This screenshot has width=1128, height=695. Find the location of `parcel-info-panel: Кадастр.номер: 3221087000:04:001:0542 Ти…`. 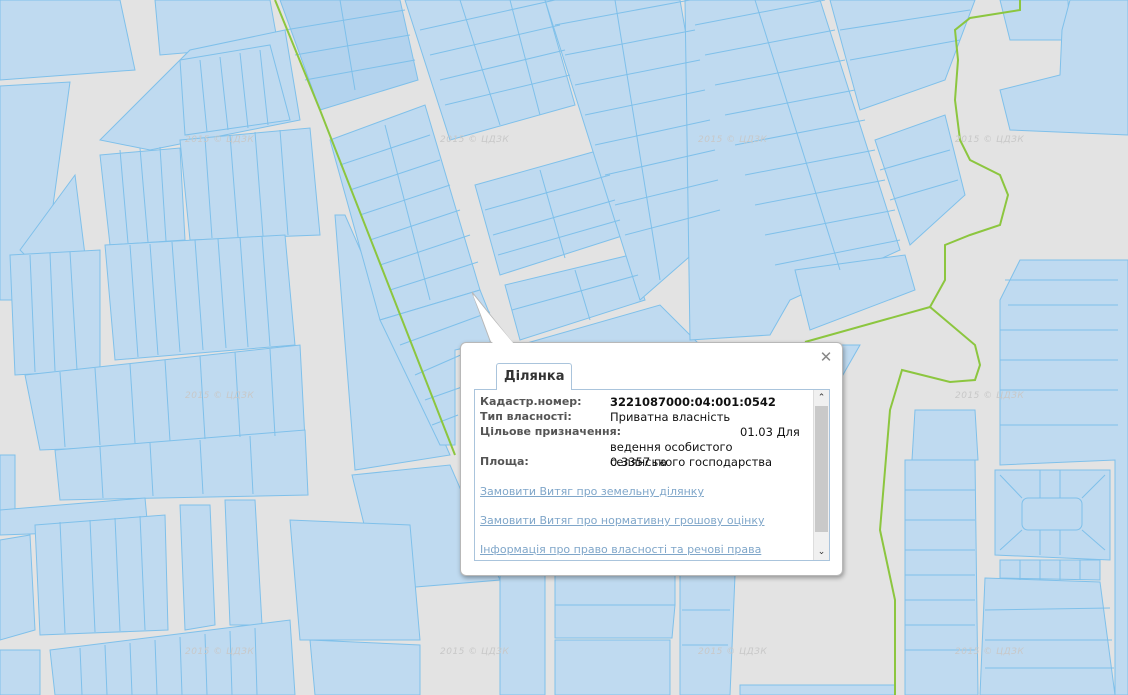

parcel-info-panel: Кадастр.номер: 3221087000:04:001:0542 Ти… is located at coordinates (652, 475).